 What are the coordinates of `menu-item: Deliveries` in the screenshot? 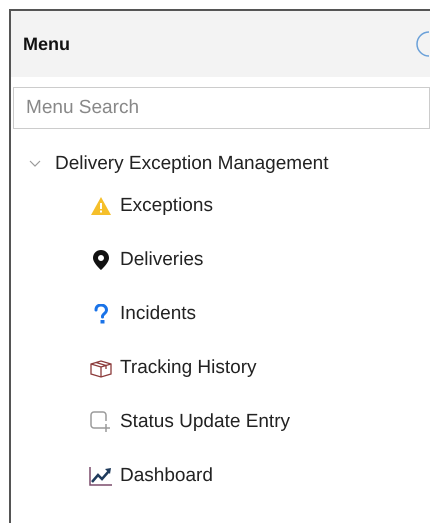 It's located at (162, 260).